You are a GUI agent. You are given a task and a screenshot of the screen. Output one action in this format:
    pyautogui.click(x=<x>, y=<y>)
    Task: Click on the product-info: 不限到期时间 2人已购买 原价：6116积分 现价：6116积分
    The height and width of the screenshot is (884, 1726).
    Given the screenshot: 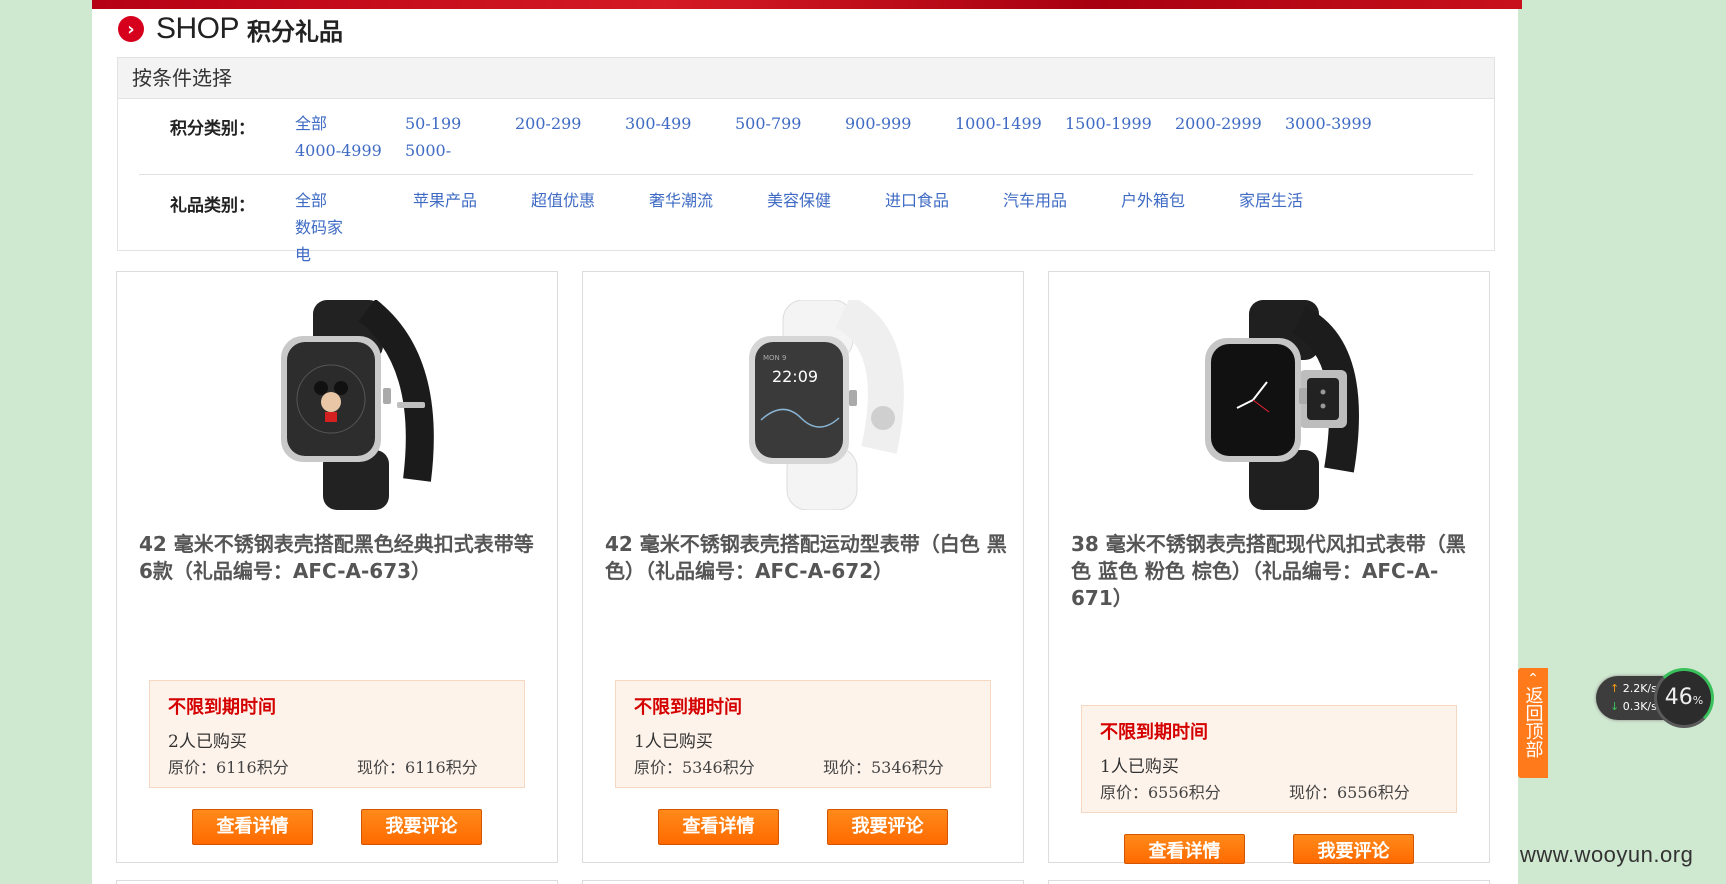 What is the action you would take?
    pyautogui.click(x=337, y=734)
    